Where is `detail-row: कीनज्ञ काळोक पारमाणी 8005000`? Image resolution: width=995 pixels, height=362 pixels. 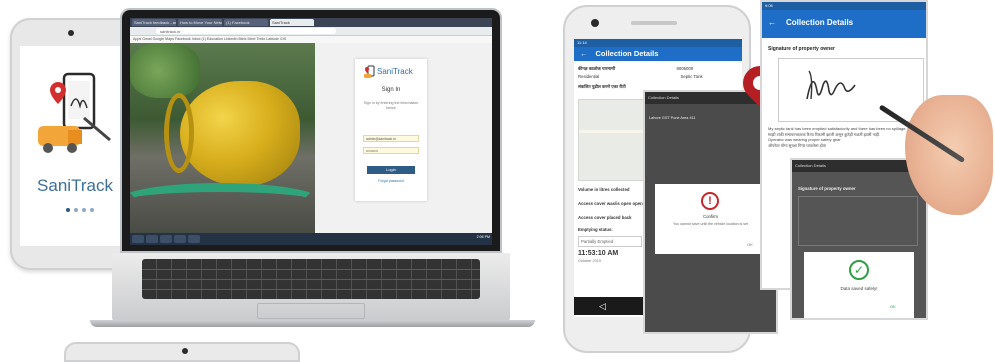
detail-row: कीनज्ञ काळोक पारमाणी 8005000 is located at coordinates (635, 69).